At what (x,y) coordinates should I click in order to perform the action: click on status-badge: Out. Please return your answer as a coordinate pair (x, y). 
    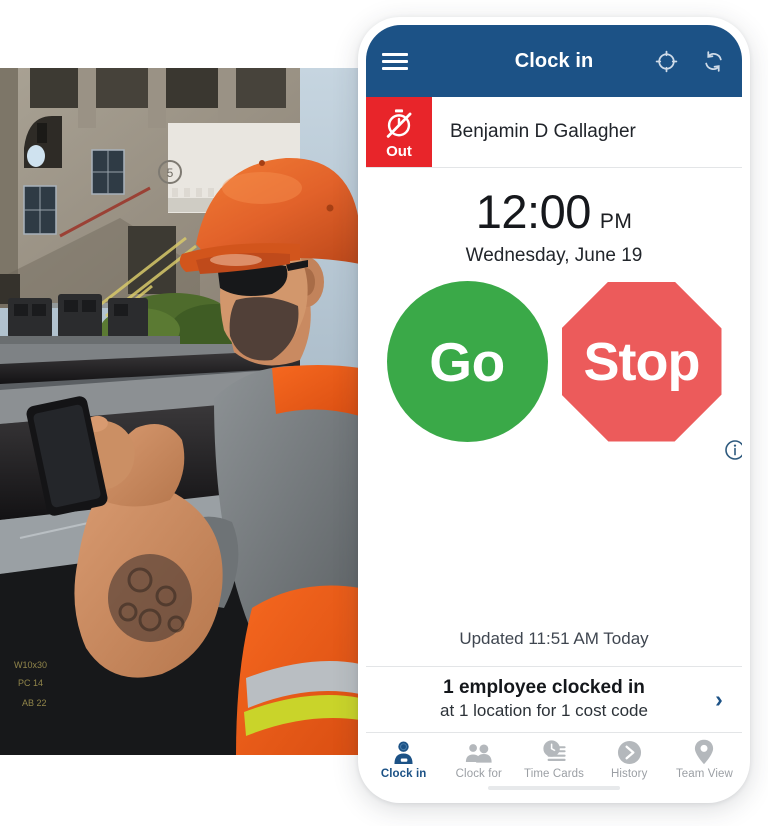
    Looking at the image, I should click on (399, 132).